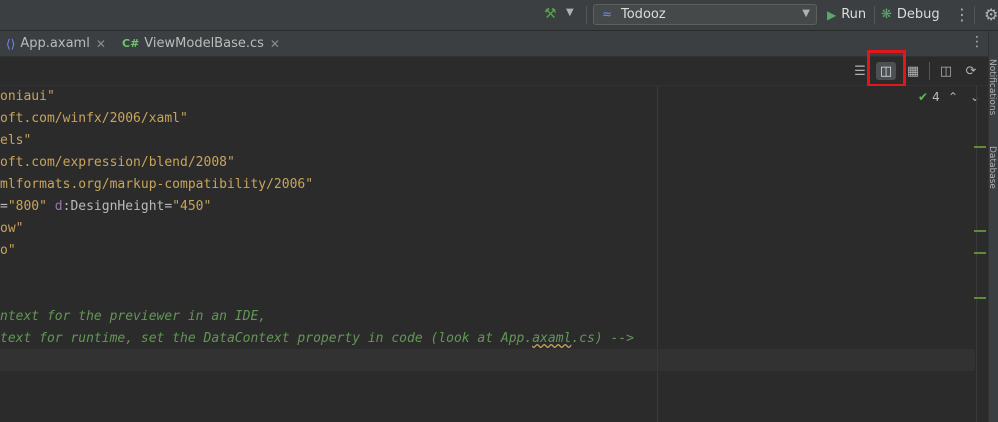 Image resolution: width=998 pixels, height=422 pixels. Describe the element at coordinates (133, 316) in the screenshot. I see `comment-line: ntext for the previewer in an IDE,` at that location.